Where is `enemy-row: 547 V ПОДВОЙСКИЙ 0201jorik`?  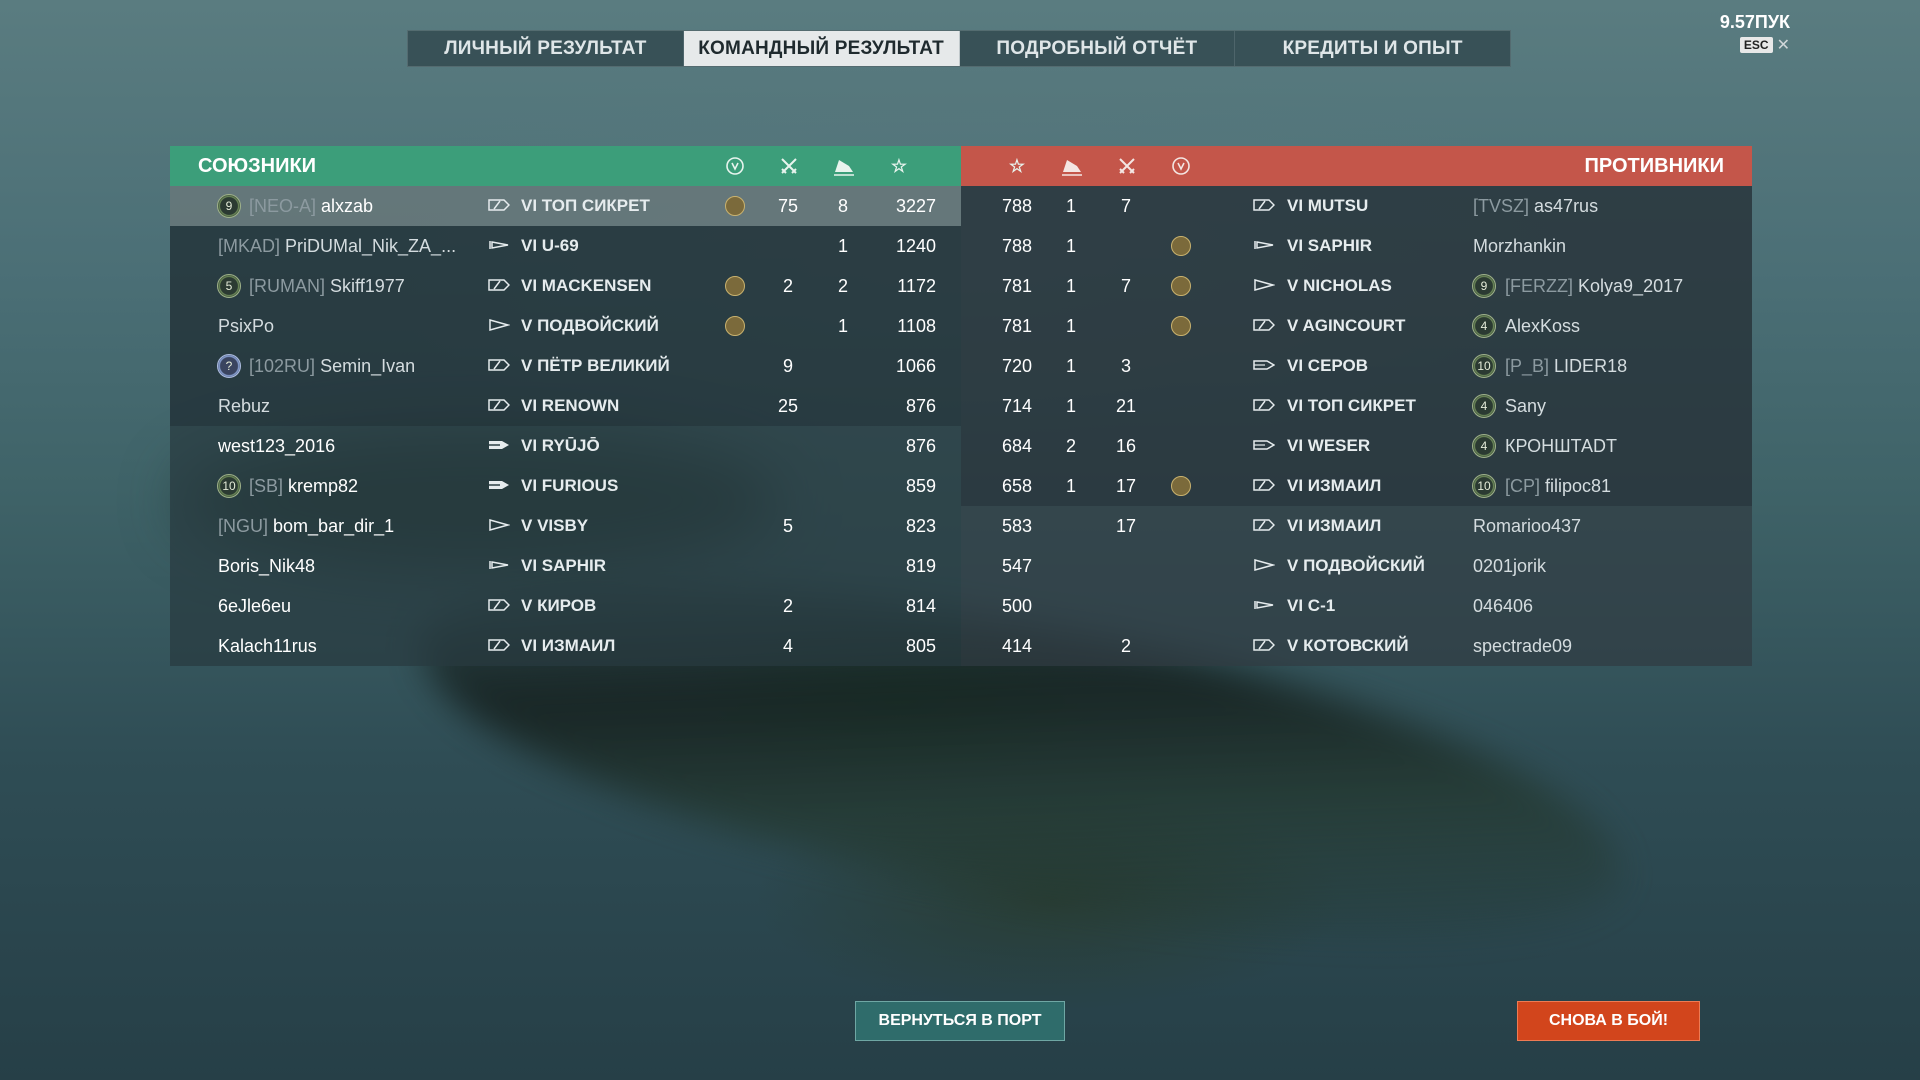
enemy-row: 547 V ПОДВОЙСКИЙ 0201jorik is located at coordinates (1356, 566).